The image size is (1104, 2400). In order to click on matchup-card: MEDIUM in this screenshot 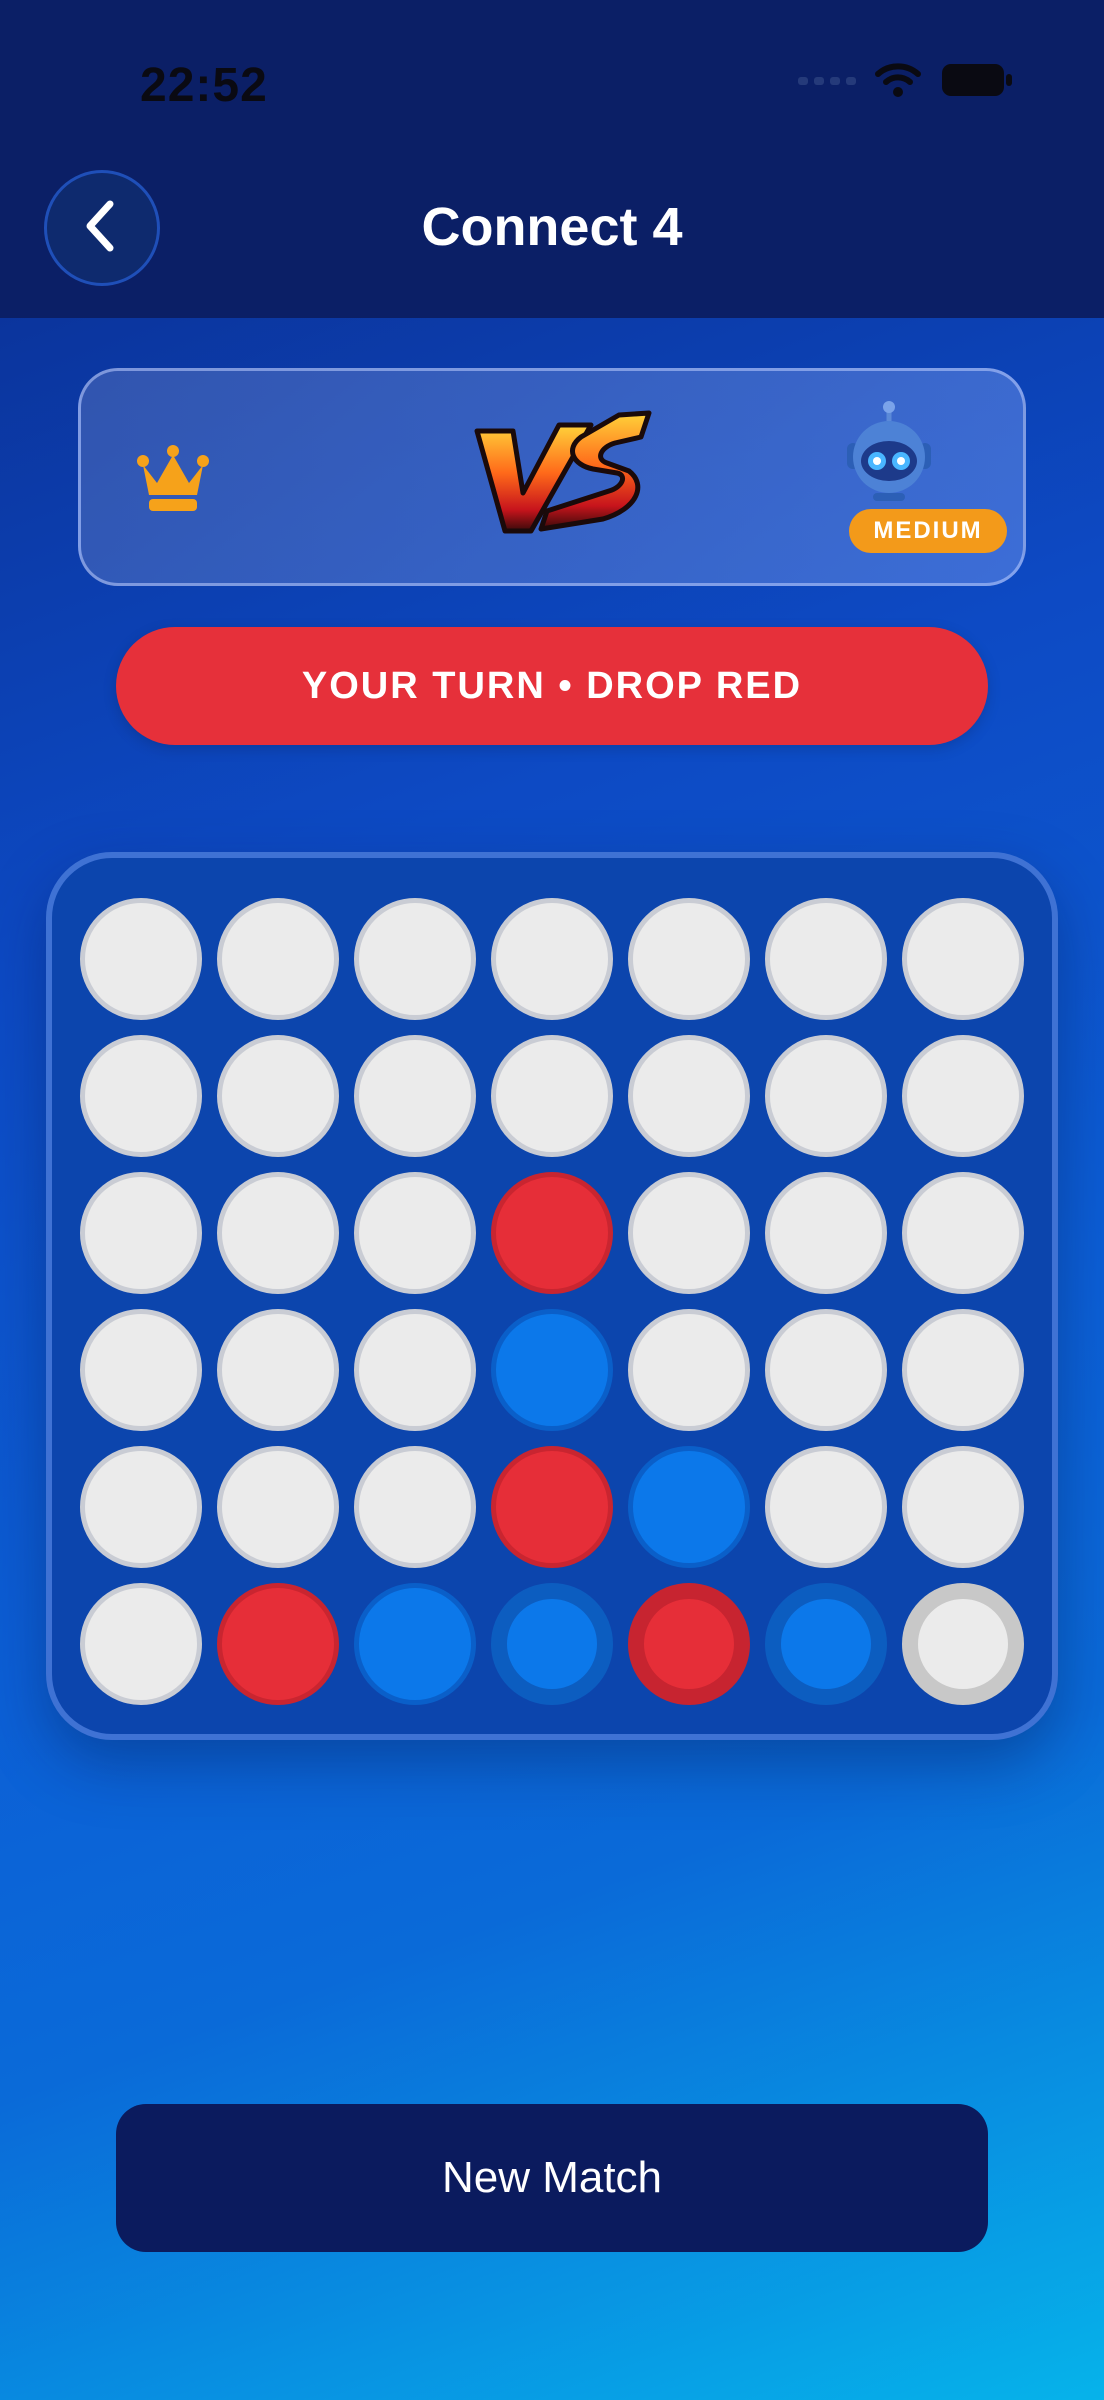, I will do `click(552, 477)`.